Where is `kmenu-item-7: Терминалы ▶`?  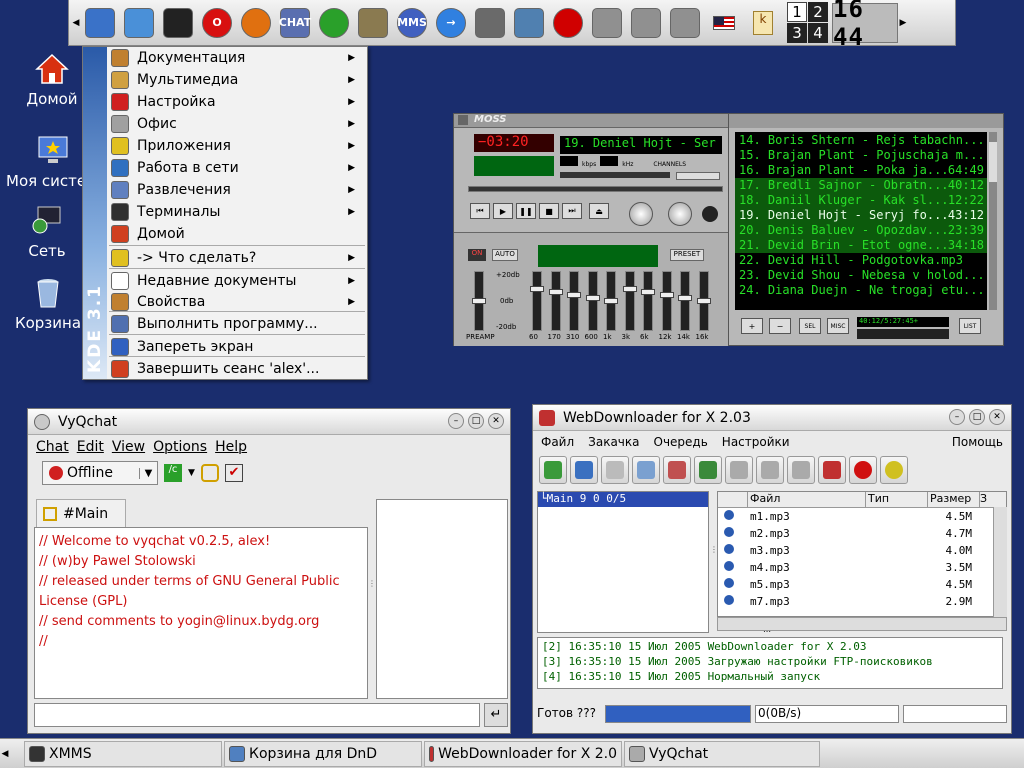 kmenu-item-7: Терминалы ▶ is located at coordinates (237, 212).